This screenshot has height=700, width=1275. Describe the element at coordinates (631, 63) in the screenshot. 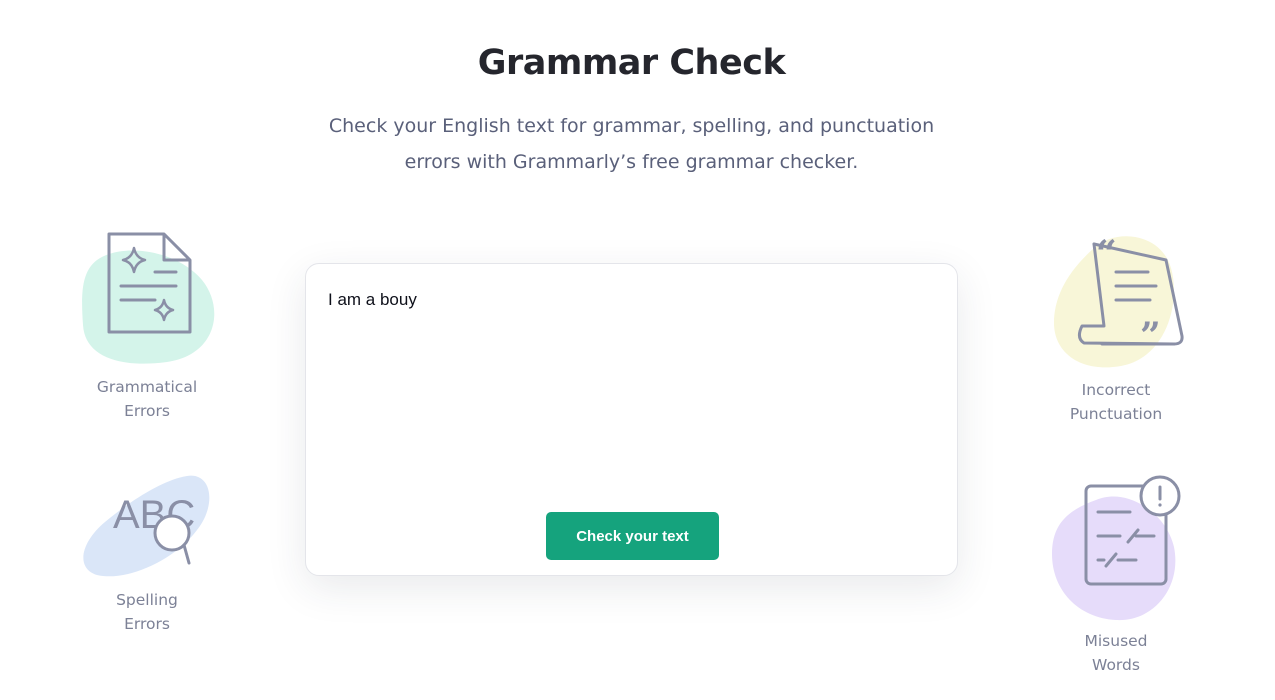

I see `page-title: Grammar Check` at that location.